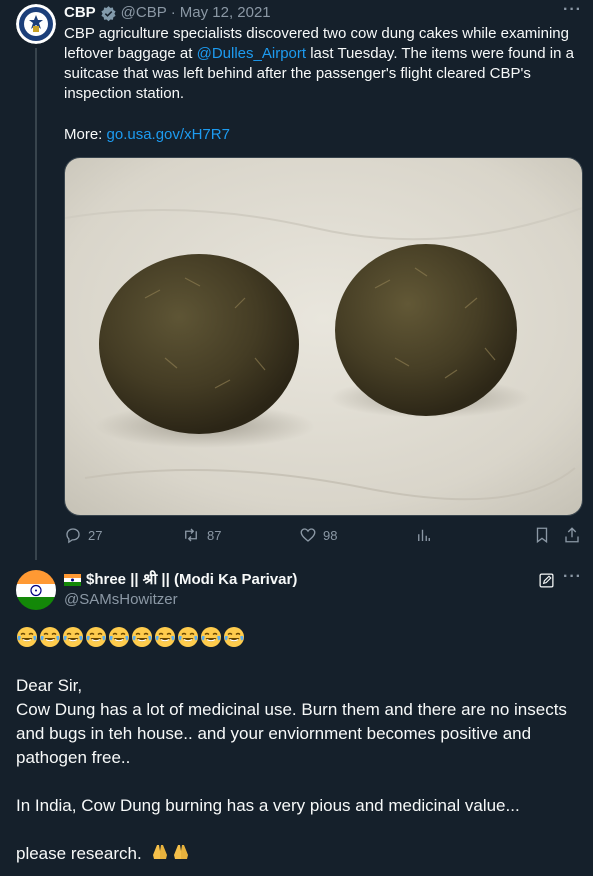 The width and height of the screenshot is (593, 876). What do you see at coordinates (144, 13) in the screenshot?
I see `author-handle: @CBP` at bounding box center [144, 13].